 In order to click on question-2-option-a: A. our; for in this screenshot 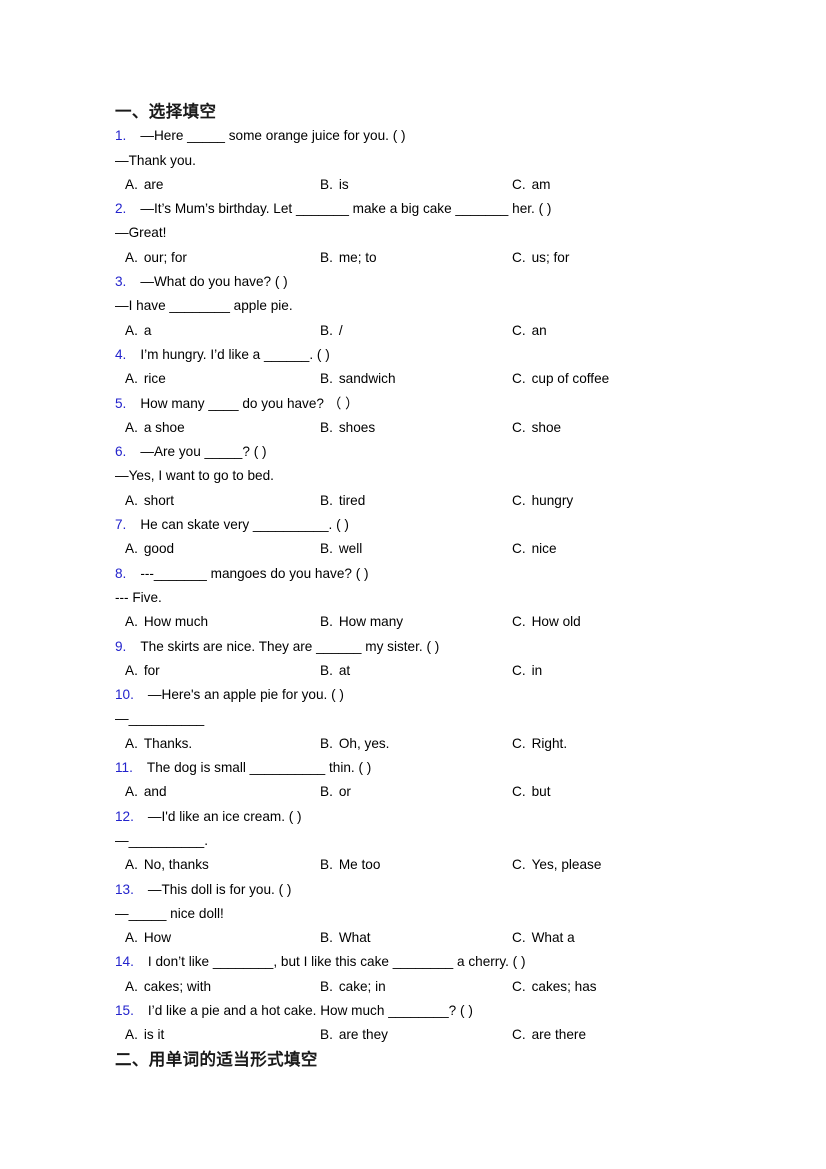, I will do `click(156, 258)`.